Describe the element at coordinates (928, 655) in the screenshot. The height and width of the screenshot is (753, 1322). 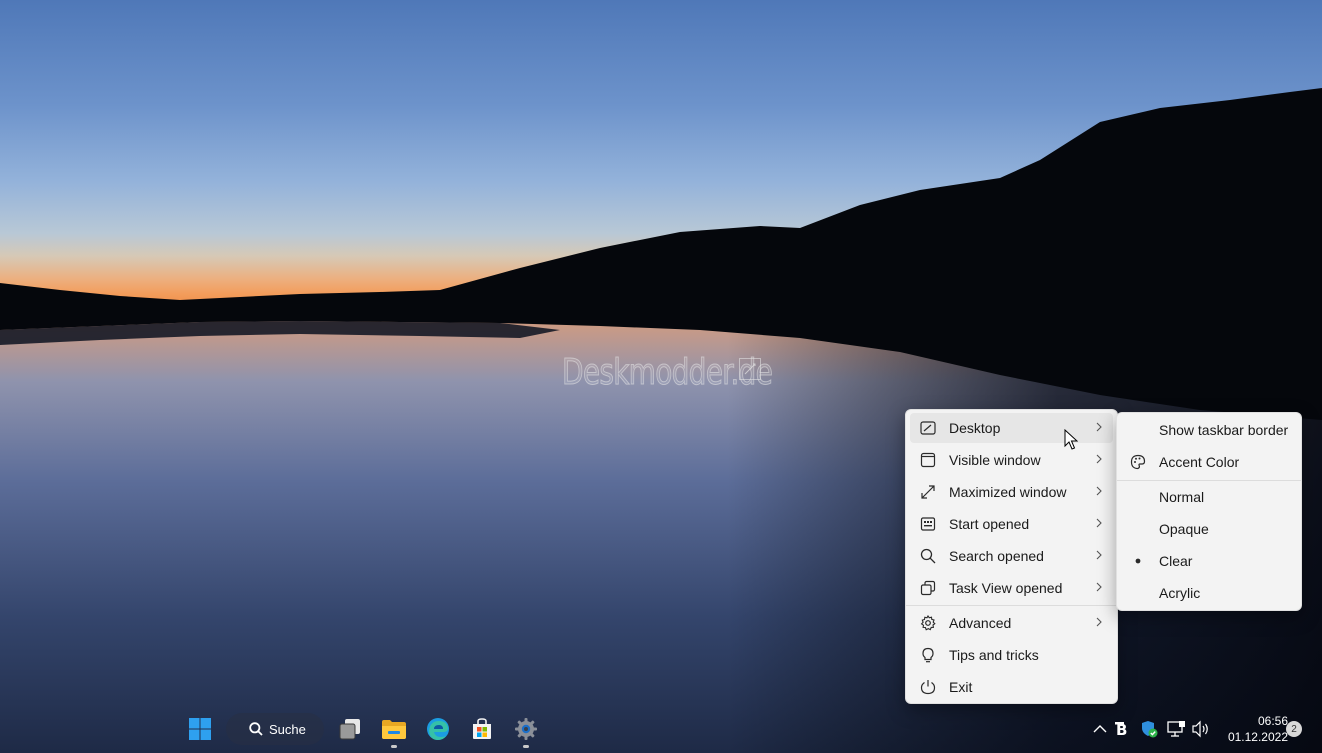
I see `lightbulb-icon` at that location.